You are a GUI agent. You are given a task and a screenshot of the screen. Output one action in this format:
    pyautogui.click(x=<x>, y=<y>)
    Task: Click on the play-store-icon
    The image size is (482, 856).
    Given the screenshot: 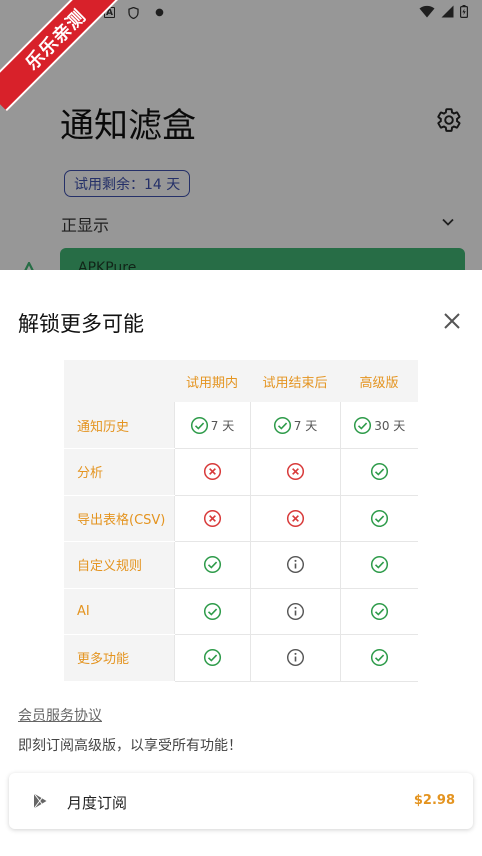 What is the action you would take?
    pyautogui.click(x=40, y=801)
    